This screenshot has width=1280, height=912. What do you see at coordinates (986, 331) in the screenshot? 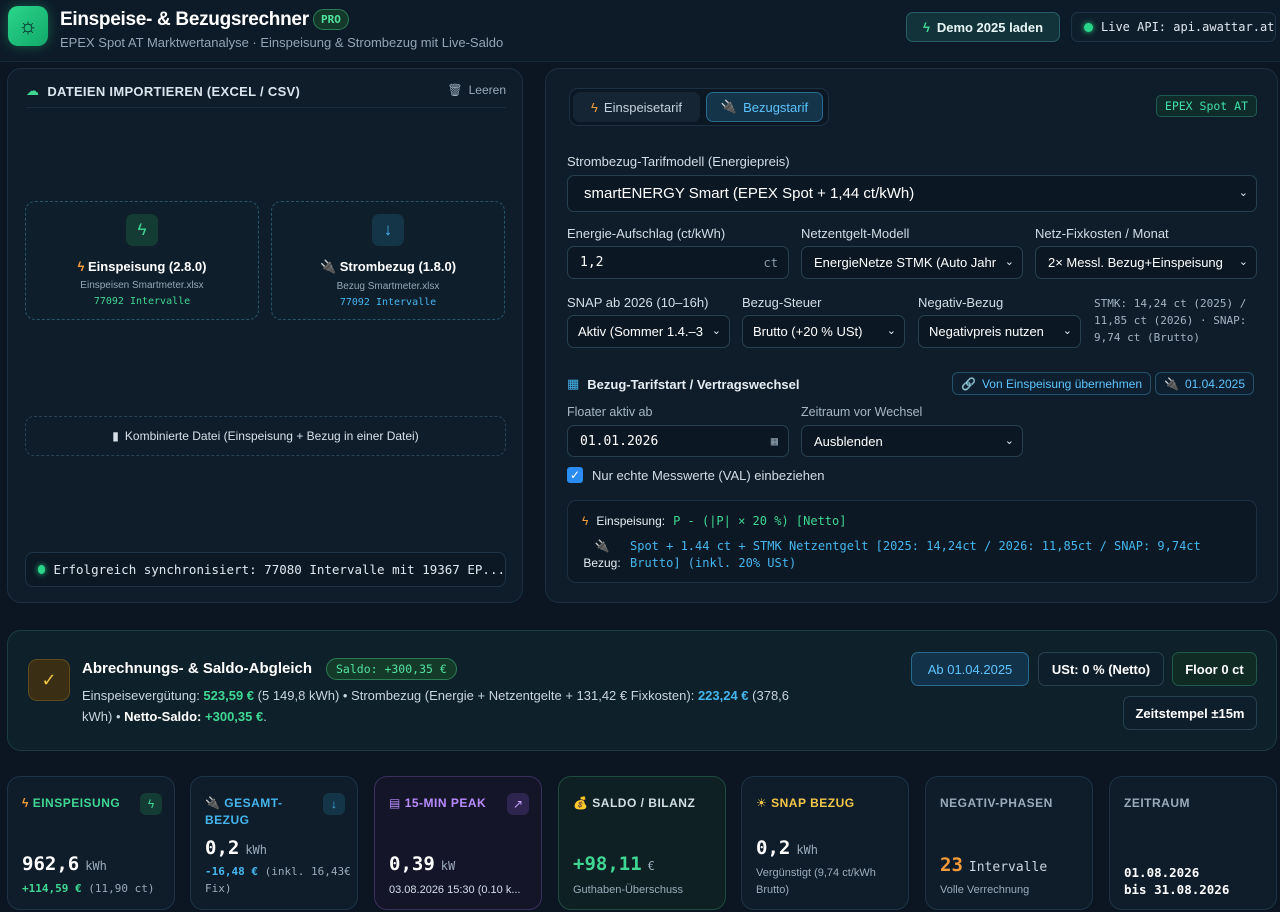
I see `negativ-value: Negativpreis nutzen` at bounding box center [986, 331].